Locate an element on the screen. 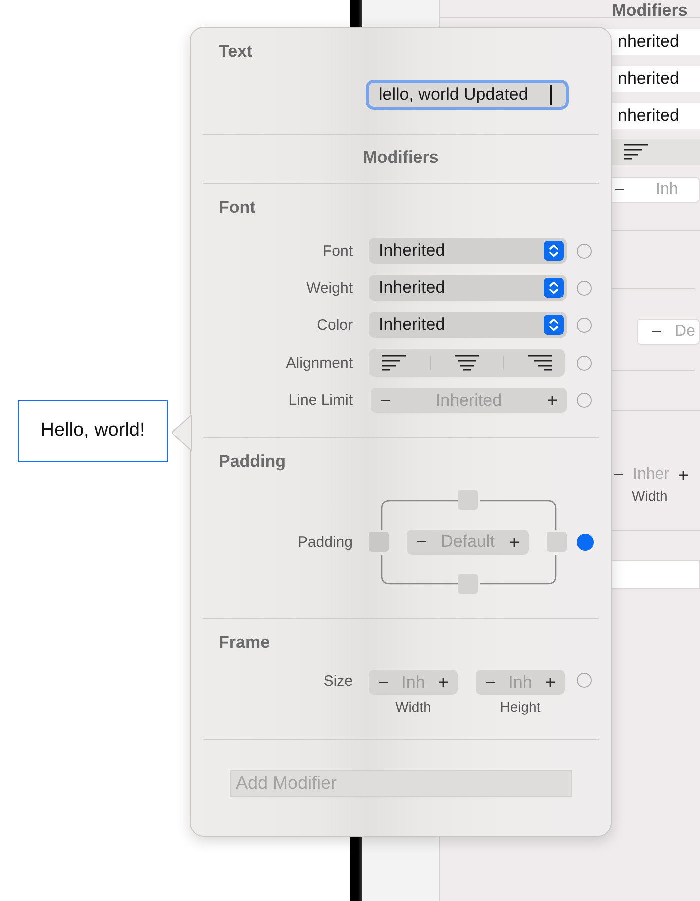 This screenshot has height=901, width=700. text-field: lello, world Updated is located at coordinates (467, 95).